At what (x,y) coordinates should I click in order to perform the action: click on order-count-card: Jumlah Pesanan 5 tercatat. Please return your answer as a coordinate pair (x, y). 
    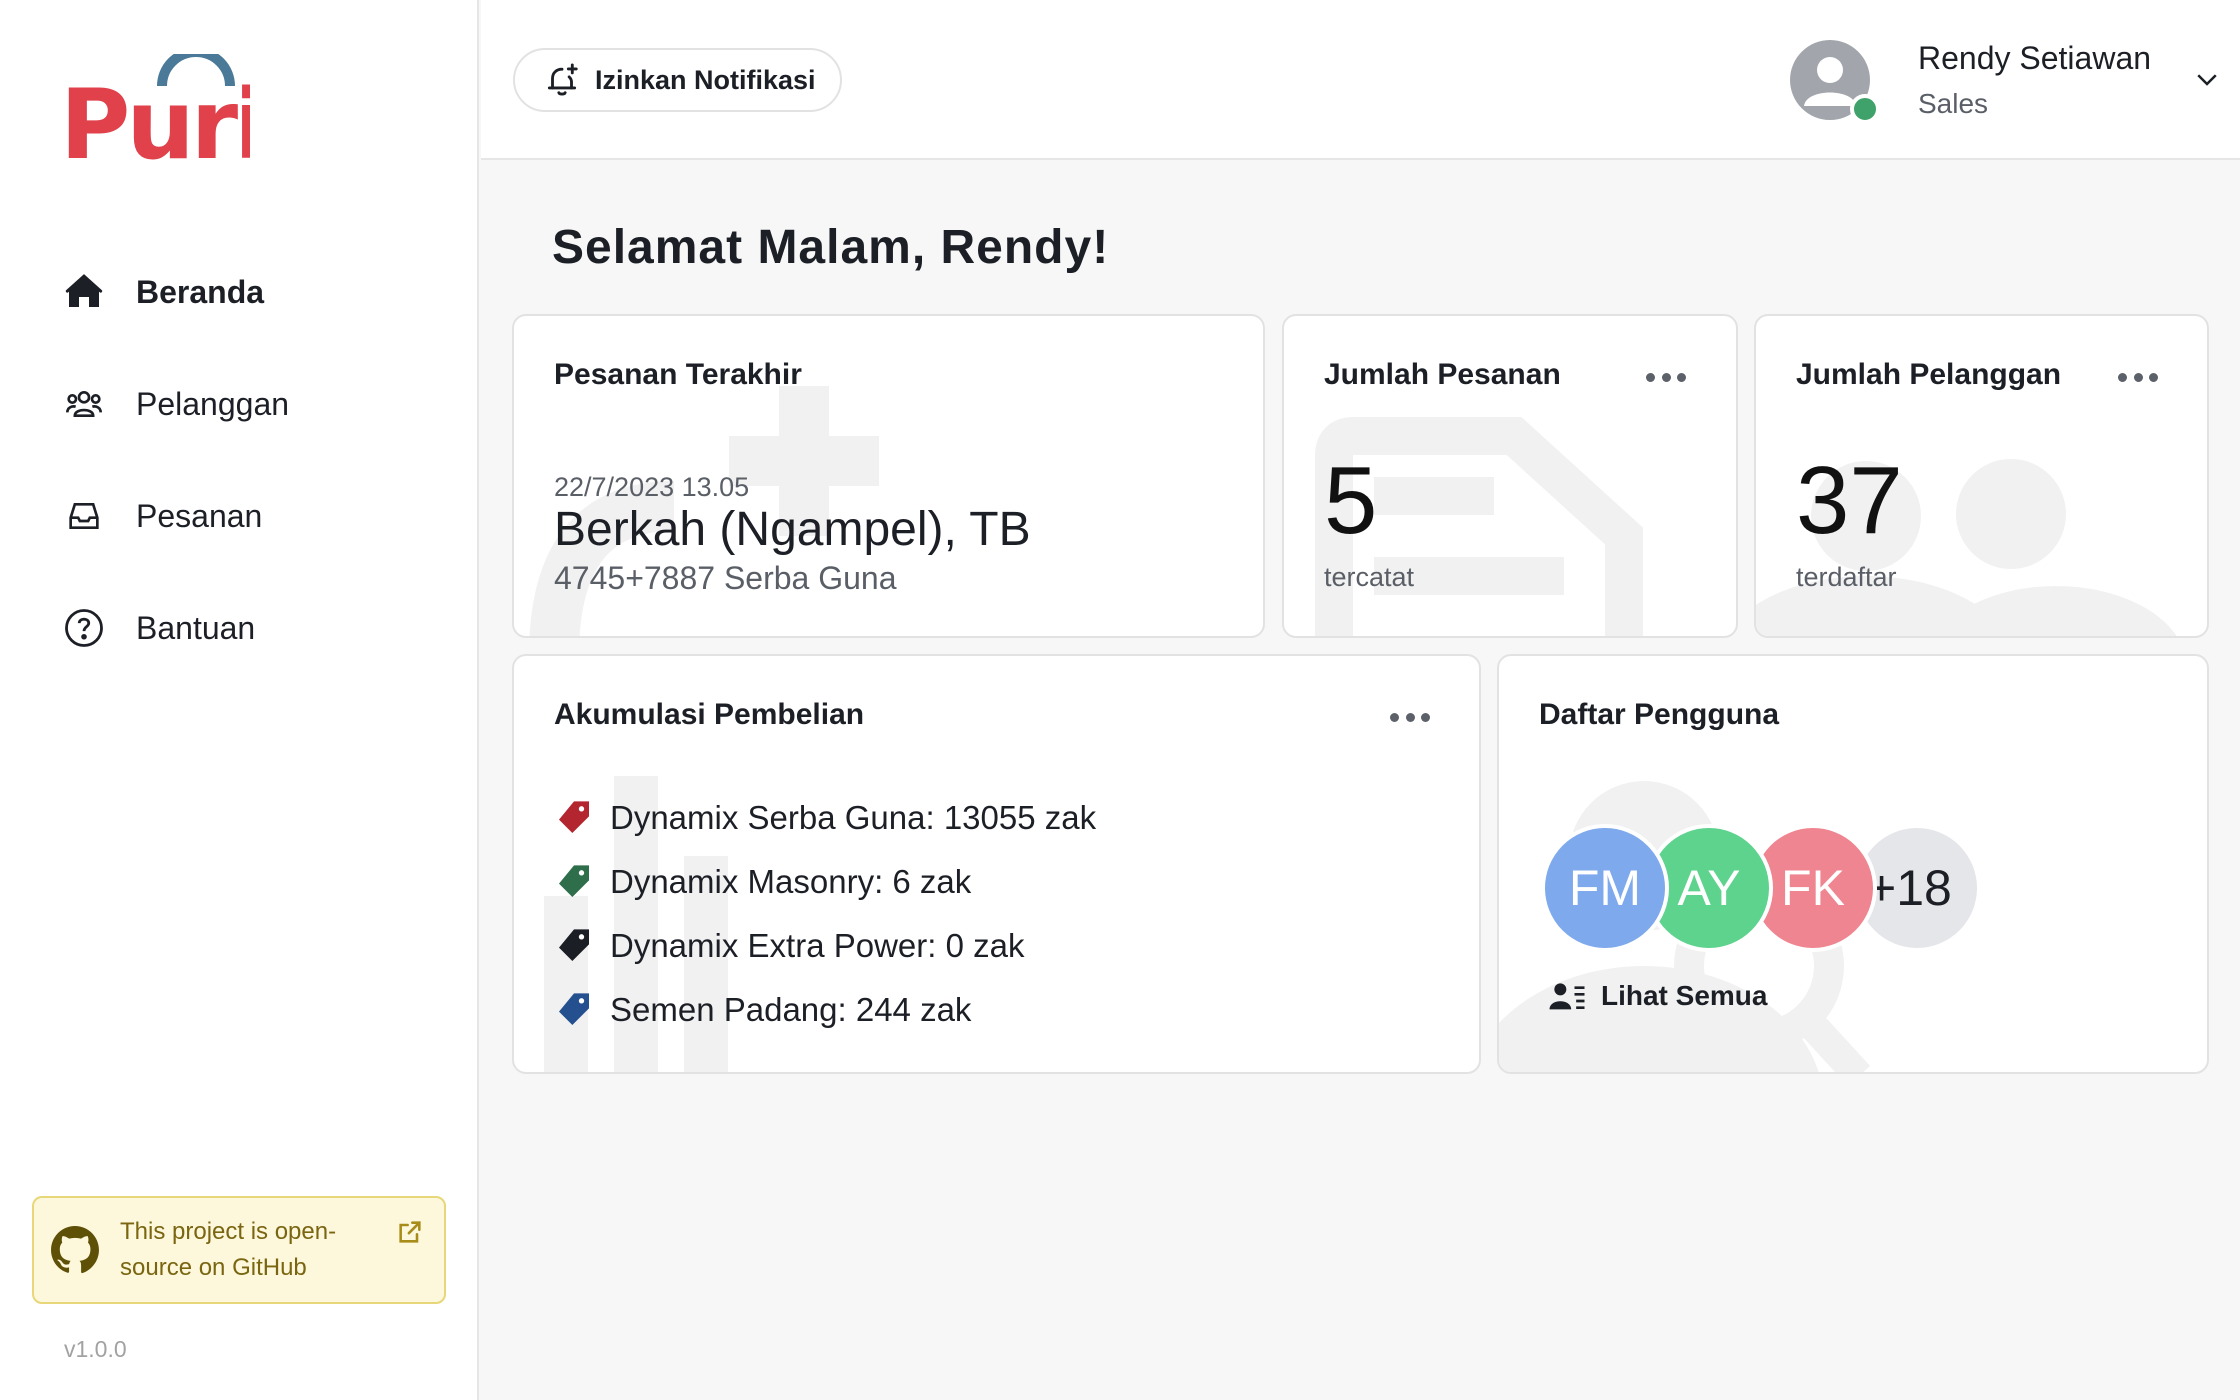
    Looking at the image, I should click on (1510, 476).